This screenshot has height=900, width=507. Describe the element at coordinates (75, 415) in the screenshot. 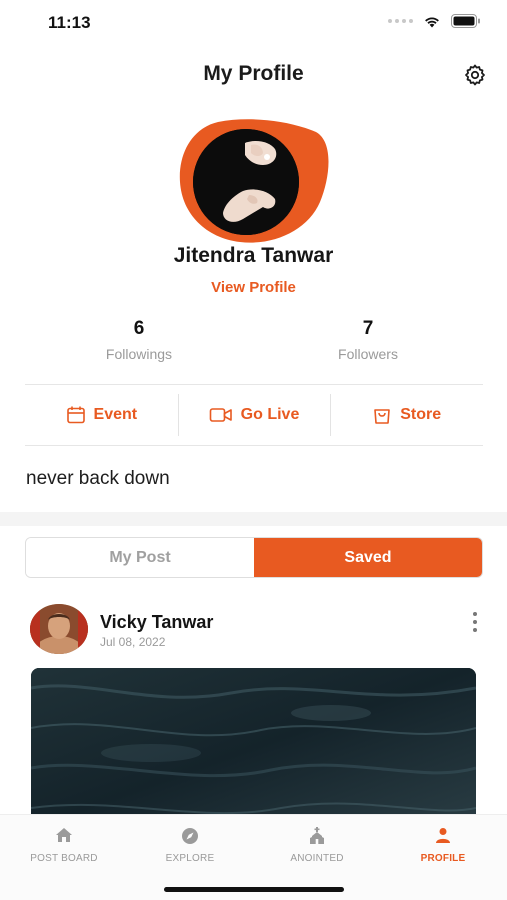

I see `calendar-icon` at that location.